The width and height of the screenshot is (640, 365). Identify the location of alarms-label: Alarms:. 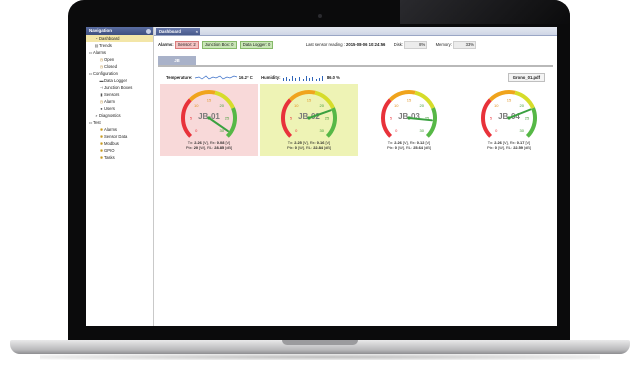
(166, 45).